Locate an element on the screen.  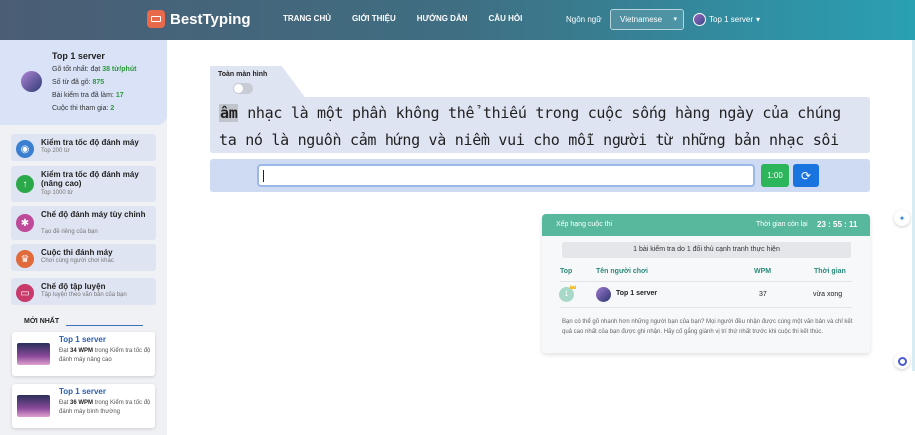
chat-icon is located at coordinates (902, 361).